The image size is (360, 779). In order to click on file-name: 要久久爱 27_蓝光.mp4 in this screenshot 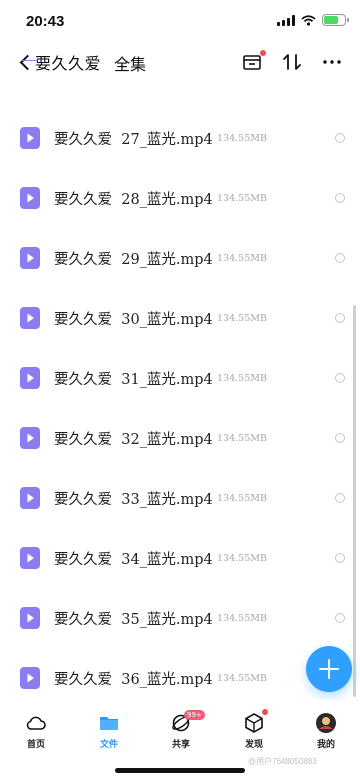, I will do `click(133, 138)`.